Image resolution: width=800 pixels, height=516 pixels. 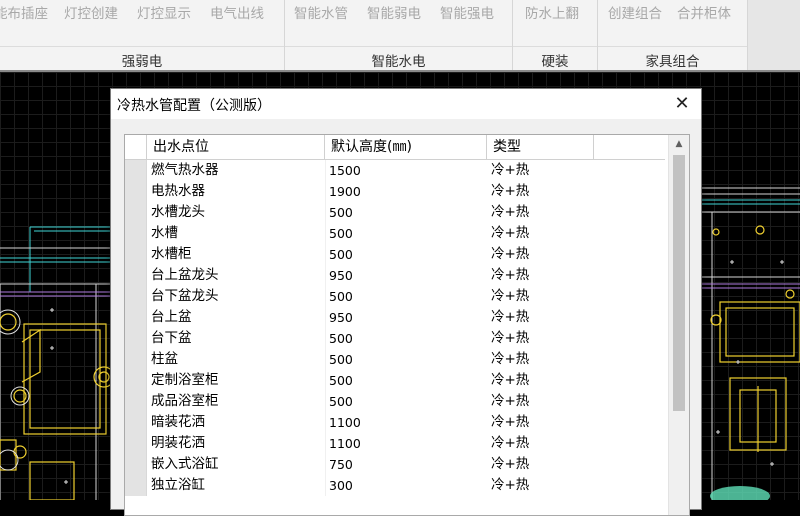 I want to click on ribbon-button-electric-outlet: 电气出线, so click(x=237, y=12).